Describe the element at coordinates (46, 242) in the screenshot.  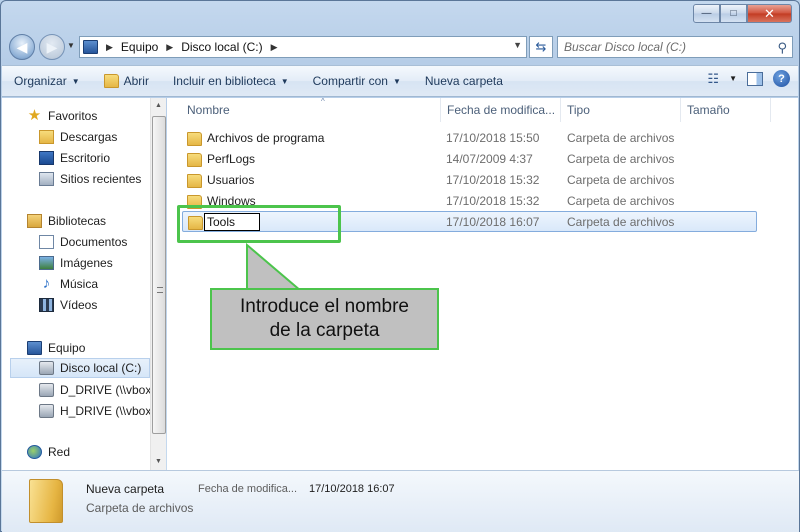
I see `documents-icon` at that location.